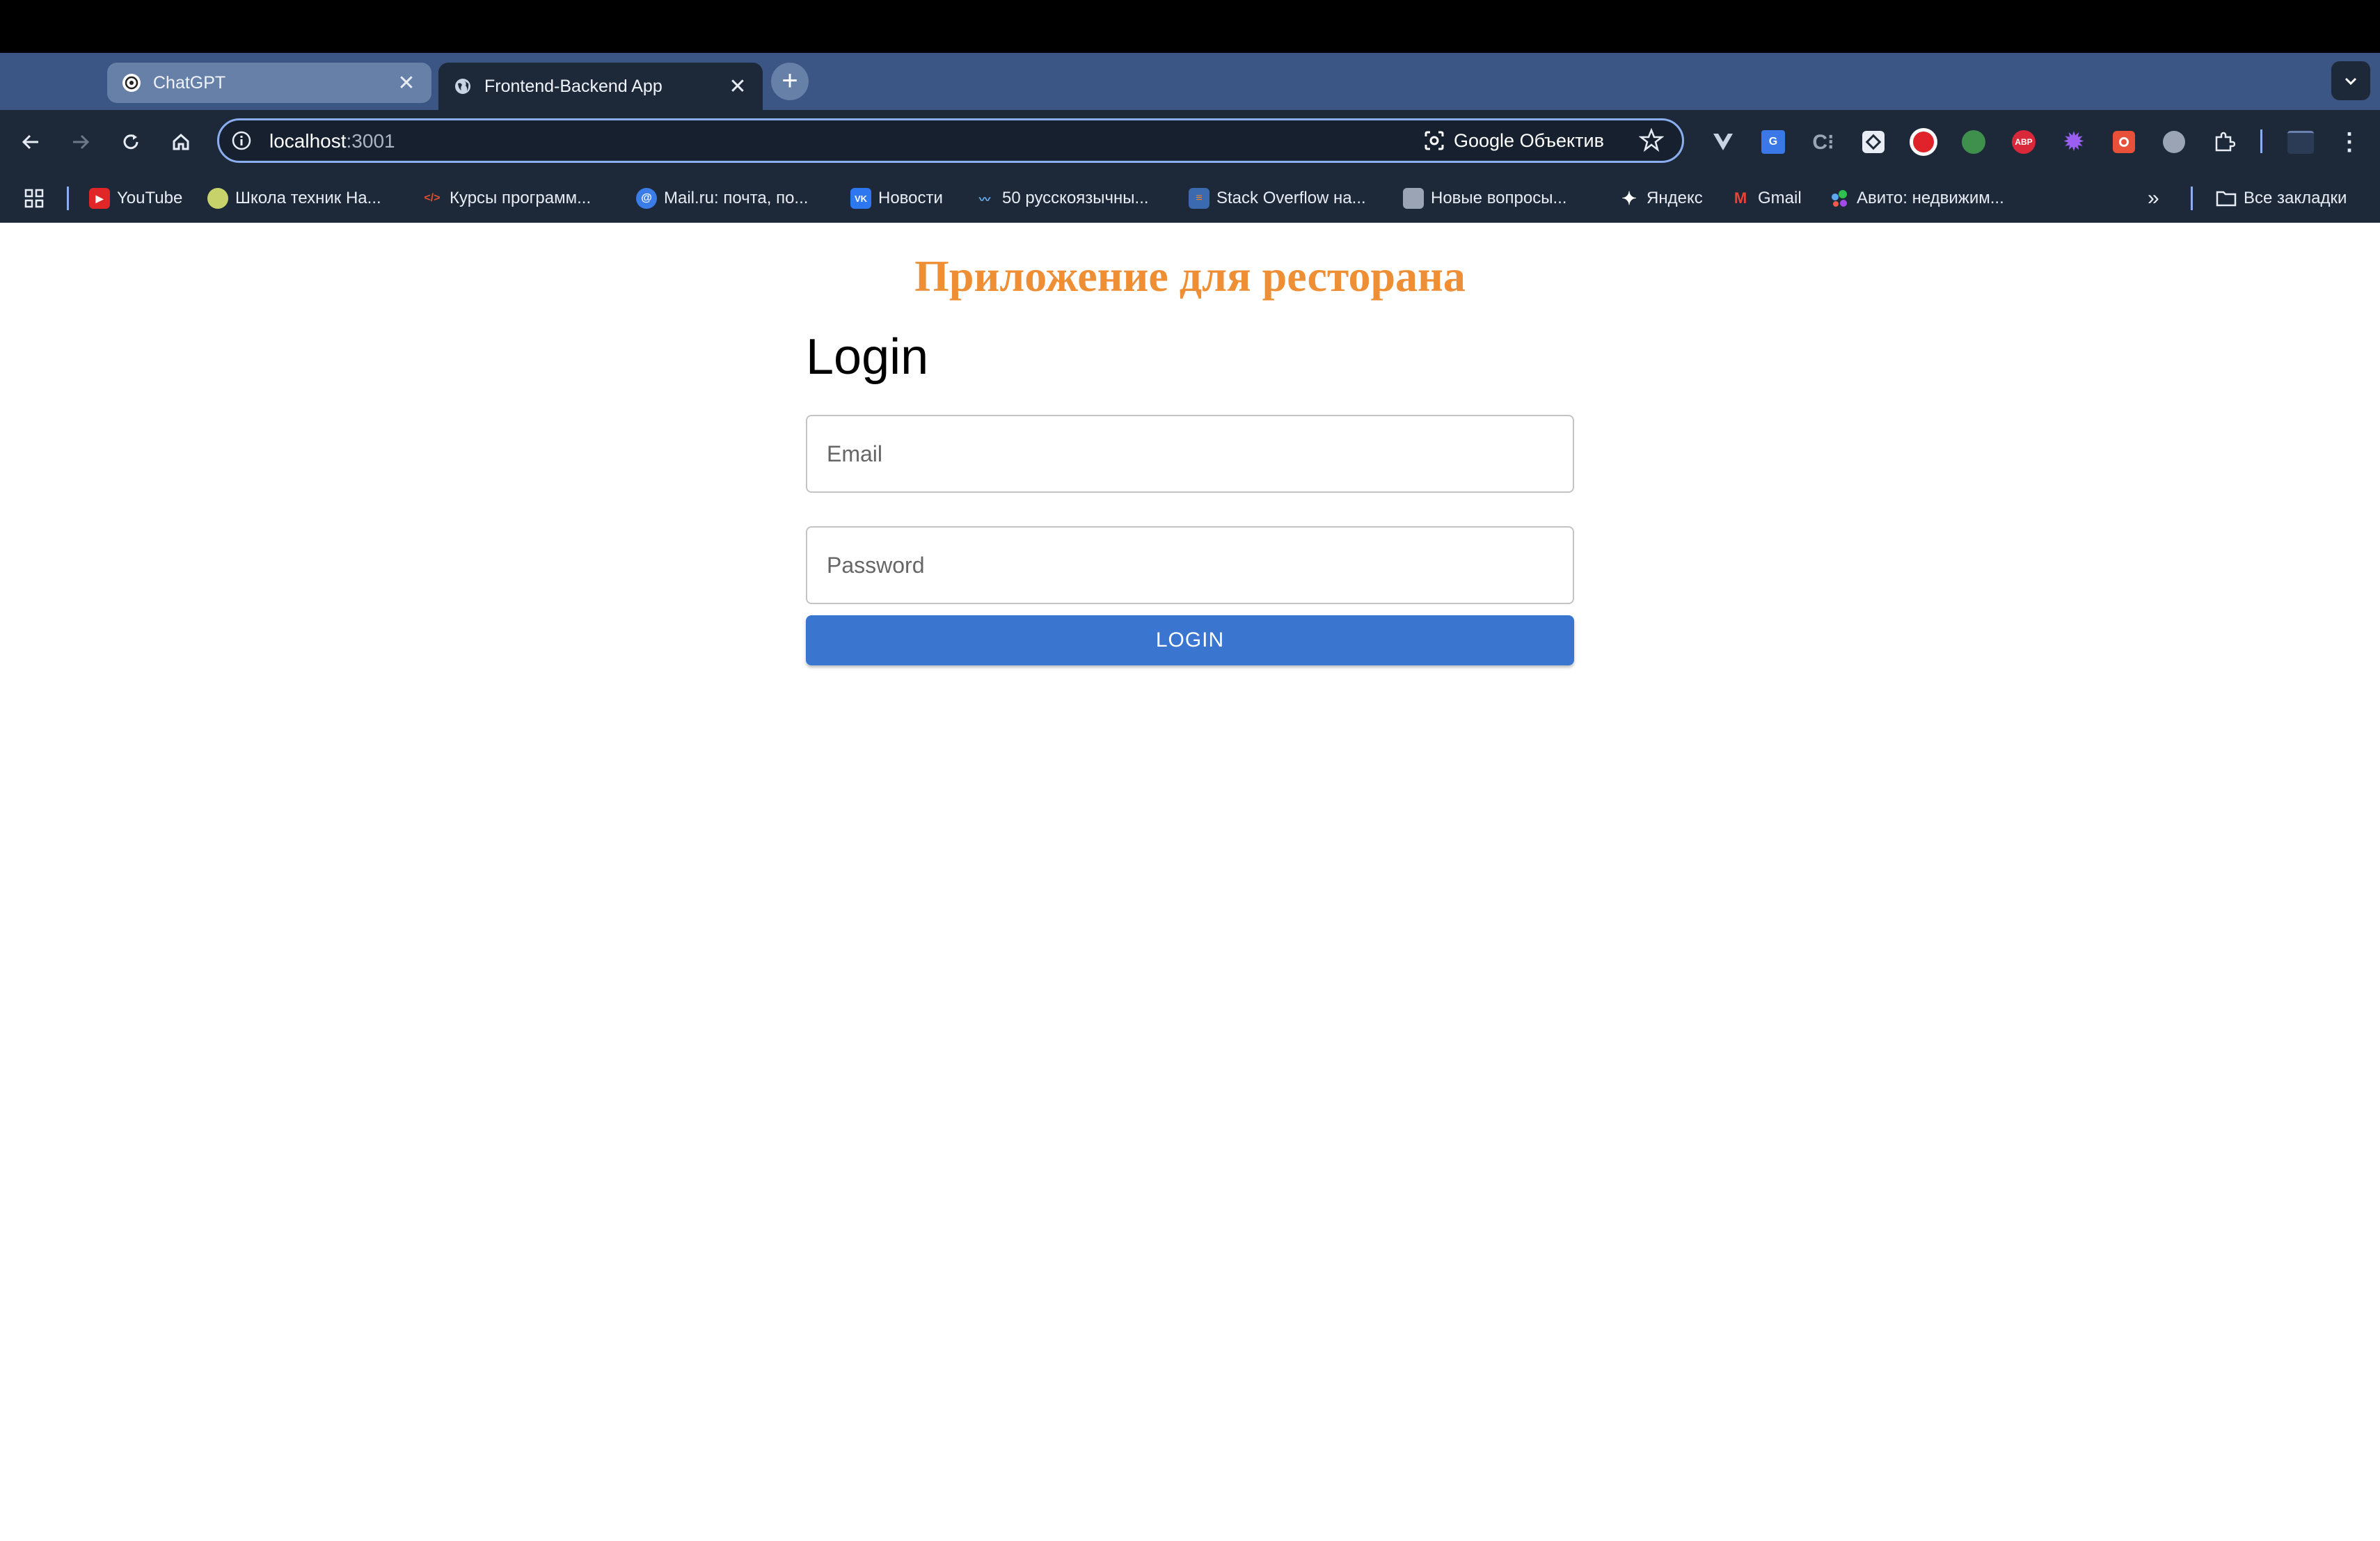 The height and width of the screenshot is (1541, 2380). Describe the element at coordinates (1839, 198) in the screenshot. I see `avito-icon` at that location.